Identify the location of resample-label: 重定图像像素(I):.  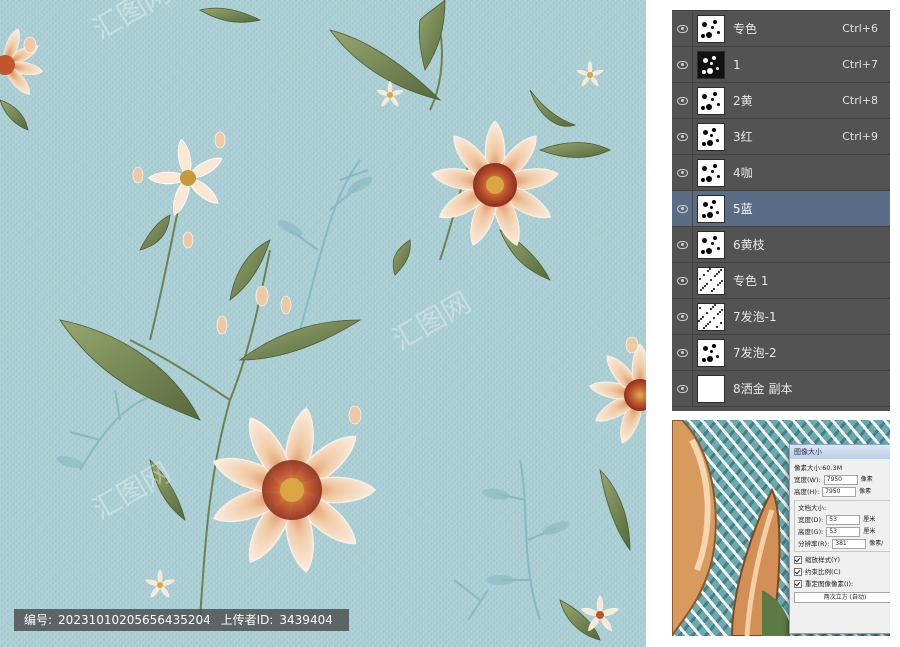
(829, 584).